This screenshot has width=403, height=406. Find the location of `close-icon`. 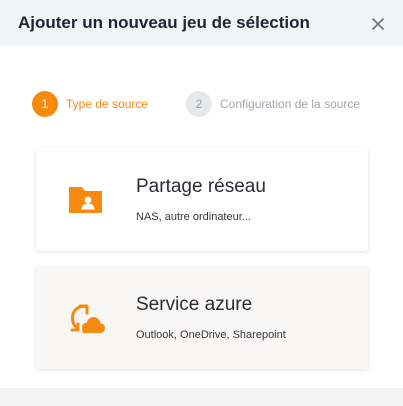

close-icon is located at coordinates (378, 24).